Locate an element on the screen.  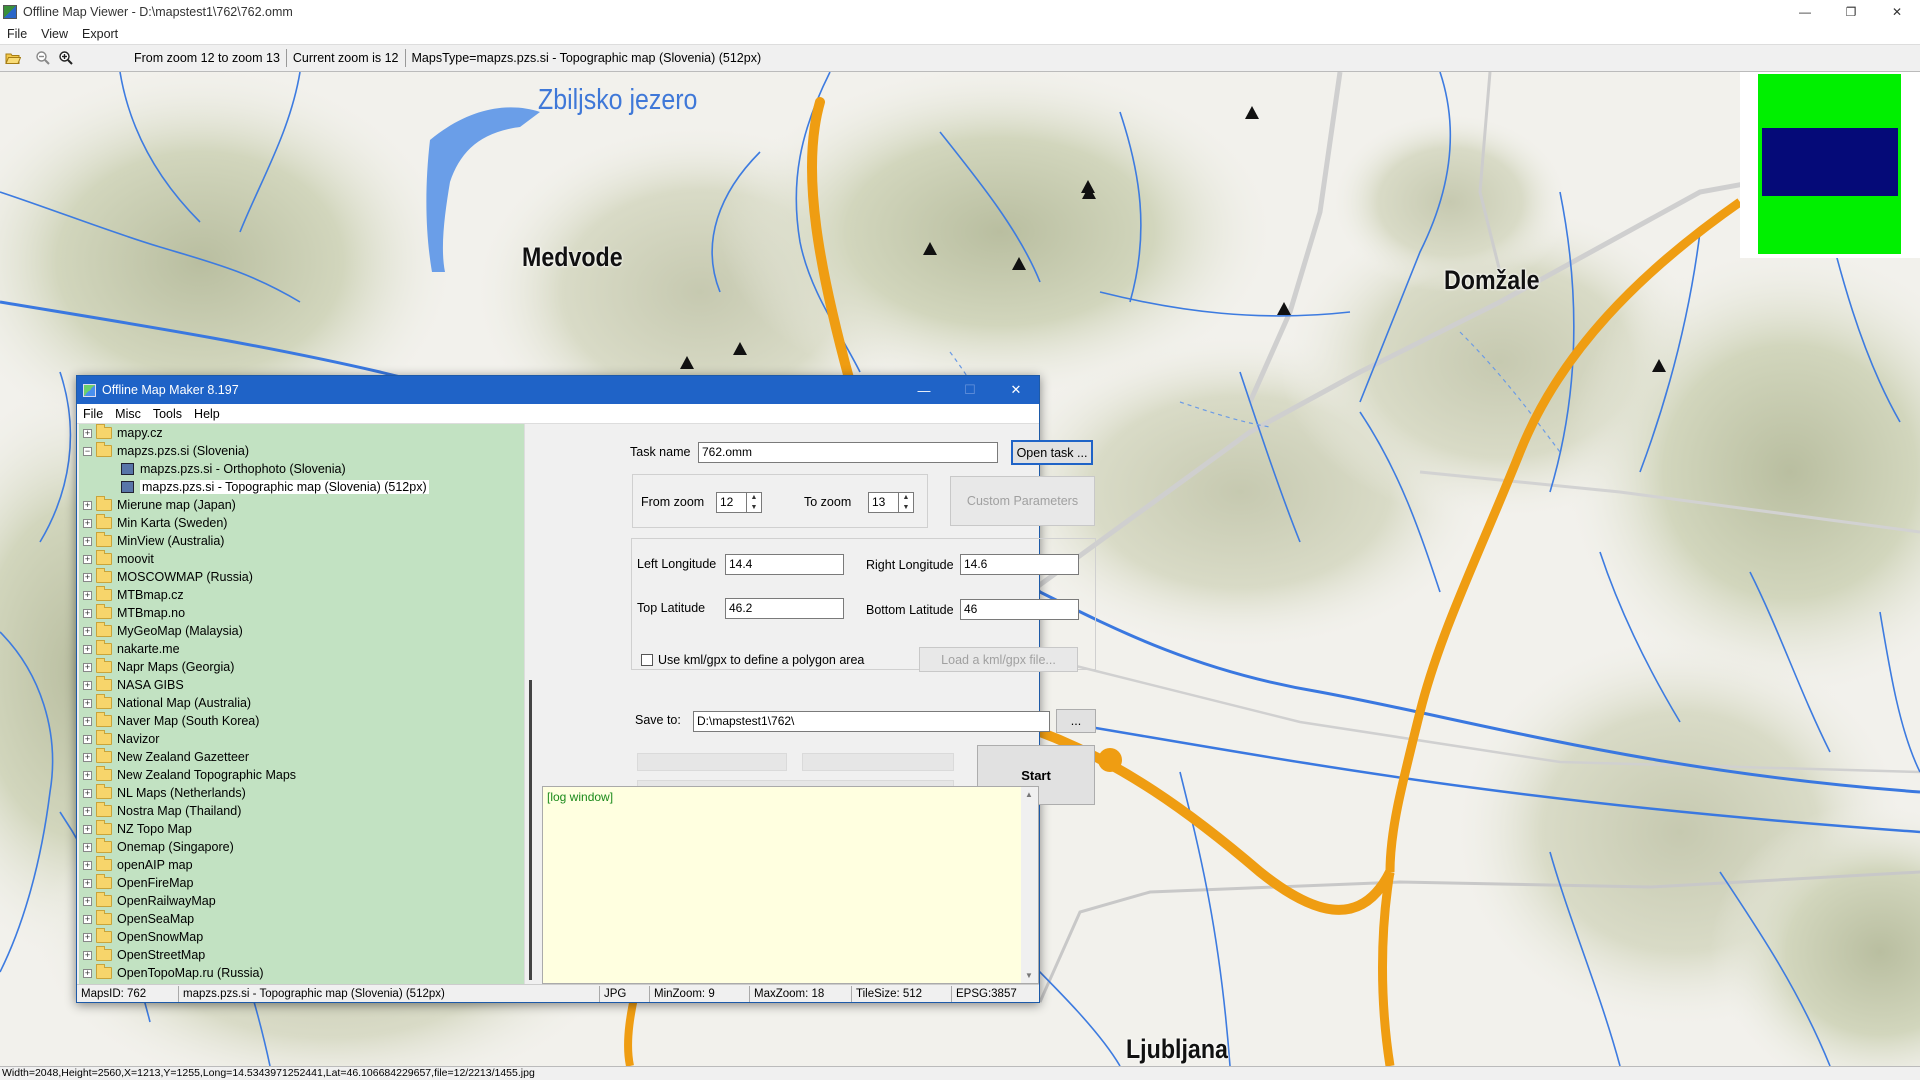
custom-parameters-button: Custom Parameters is located at coordinates (1022, 501).